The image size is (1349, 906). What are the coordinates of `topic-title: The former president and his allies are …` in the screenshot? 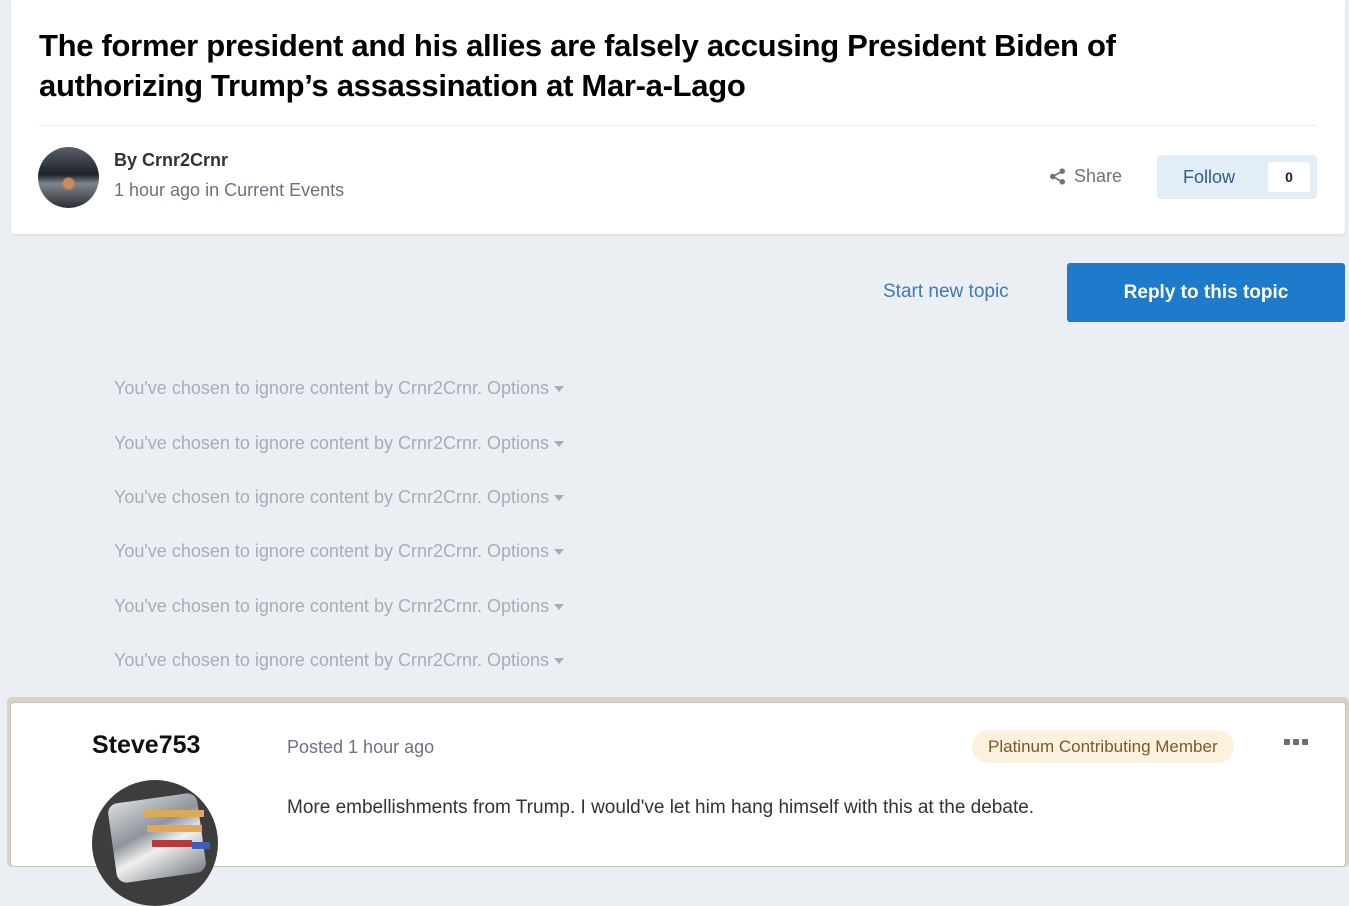 It's located at (577, 65).